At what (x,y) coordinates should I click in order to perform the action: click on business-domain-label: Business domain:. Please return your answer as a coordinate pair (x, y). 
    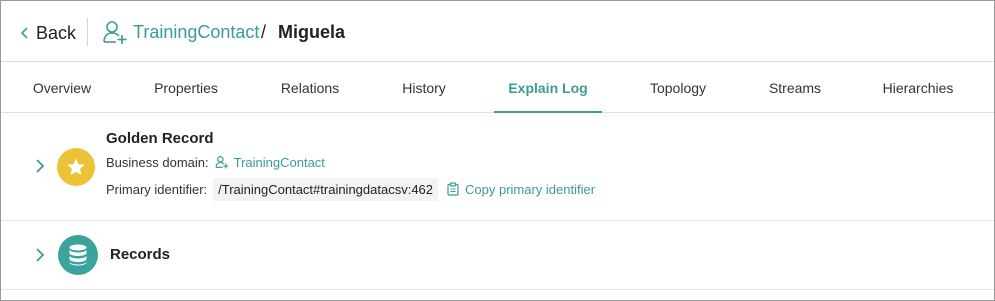
    Looking at the image, I should click on (157, 162).